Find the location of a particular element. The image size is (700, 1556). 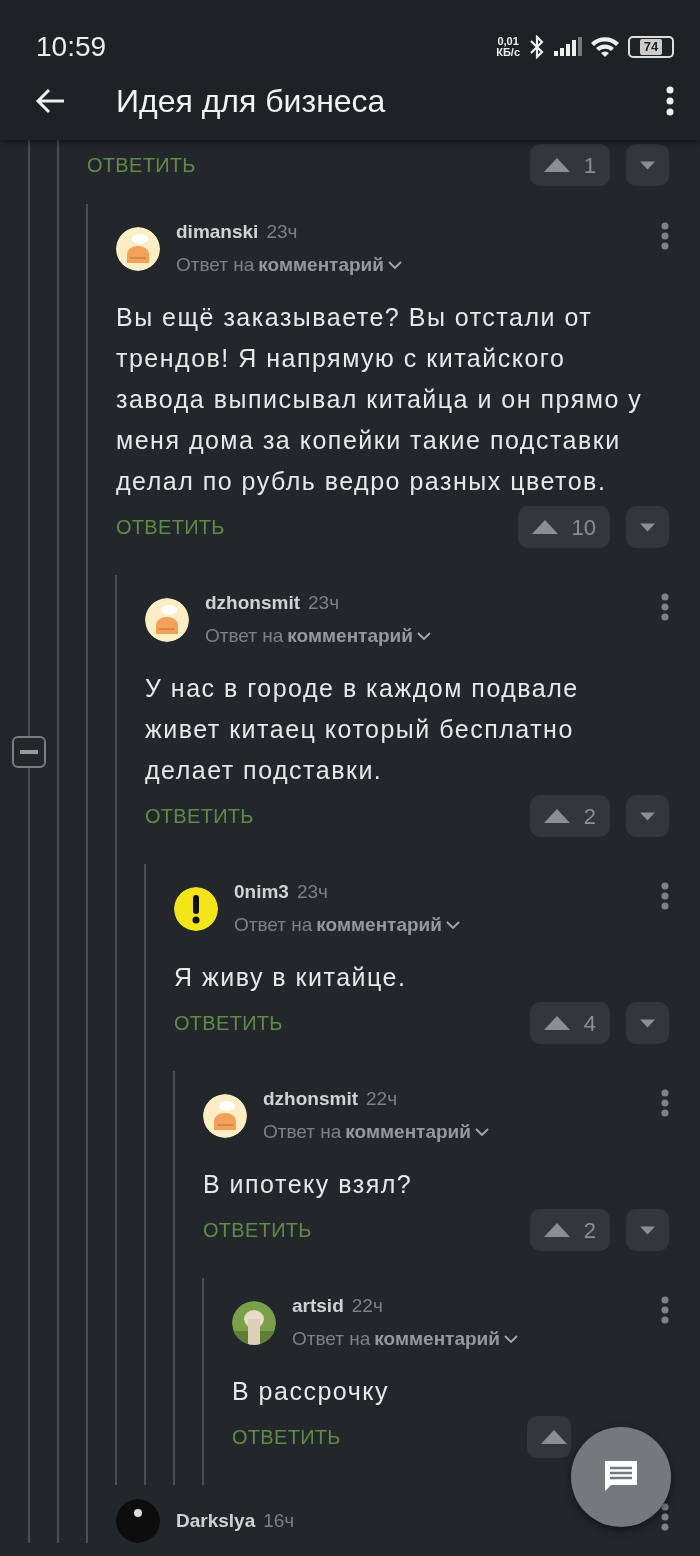

comment-time: 16ч is located at coordinates (279, 1520).